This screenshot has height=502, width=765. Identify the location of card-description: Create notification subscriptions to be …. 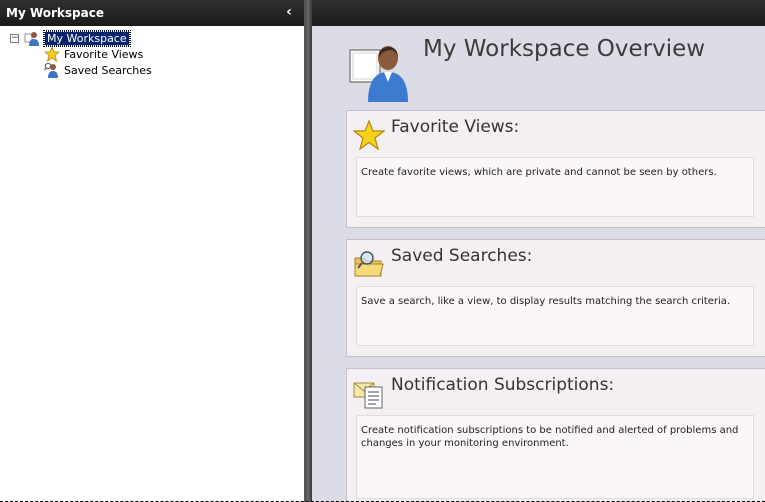
(555, 457).